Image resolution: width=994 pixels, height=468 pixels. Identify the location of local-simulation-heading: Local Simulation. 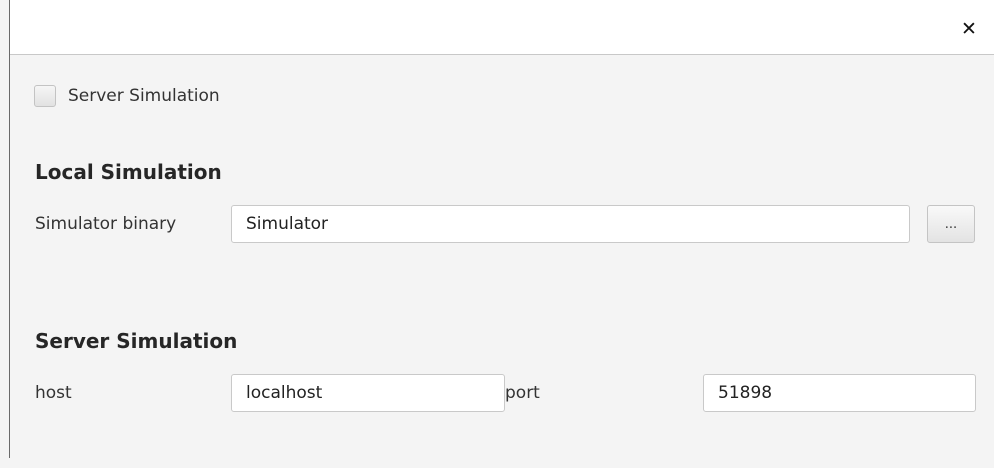
(128, 172).